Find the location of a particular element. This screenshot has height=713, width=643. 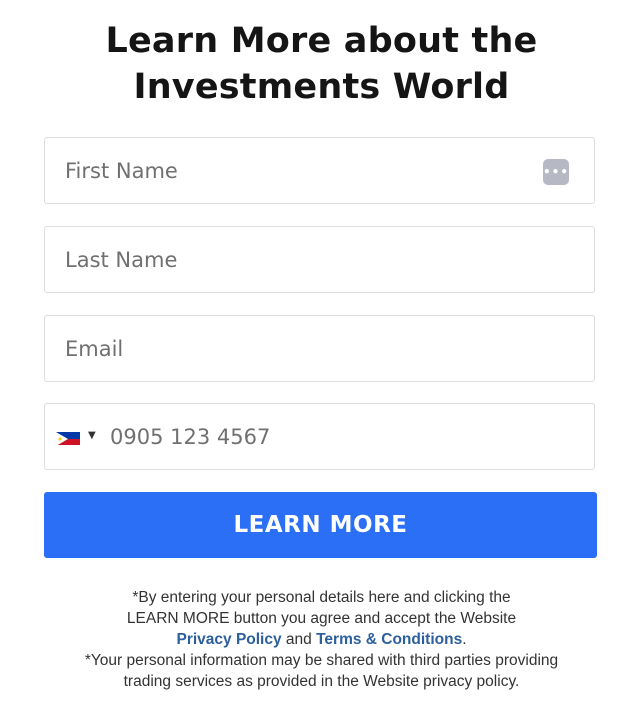

legal-period: . is located at coordinates (464, 639).